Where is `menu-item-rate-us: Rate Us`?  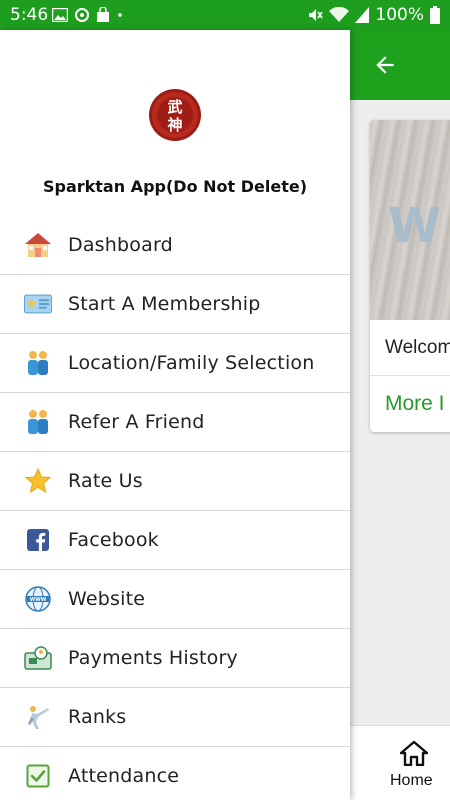
menu-item-rate-us: Rate Us is located at coordinates (175, 481).